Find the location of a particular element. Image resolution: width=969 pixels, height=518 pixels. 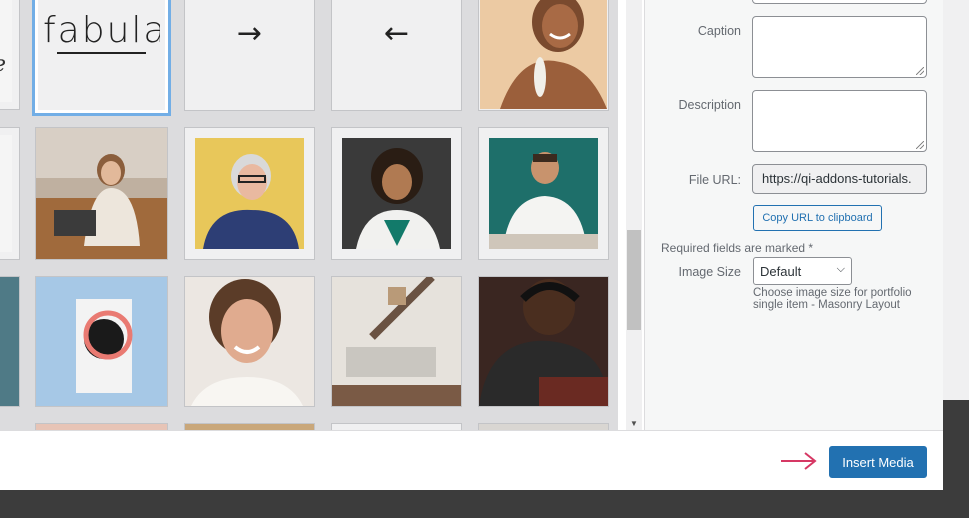

media-tile-script-logo: e is located at coordinates (10, 55).